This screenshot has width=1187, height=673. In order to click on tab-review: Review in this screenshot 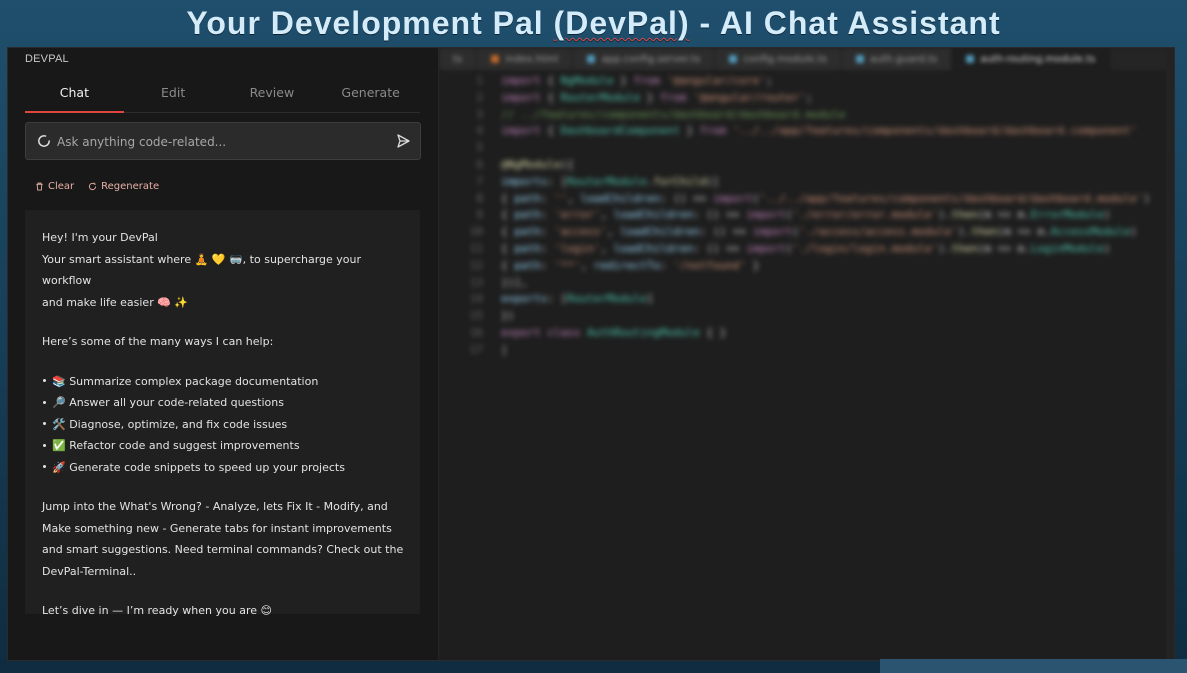, I will do `click(272, 94)`.